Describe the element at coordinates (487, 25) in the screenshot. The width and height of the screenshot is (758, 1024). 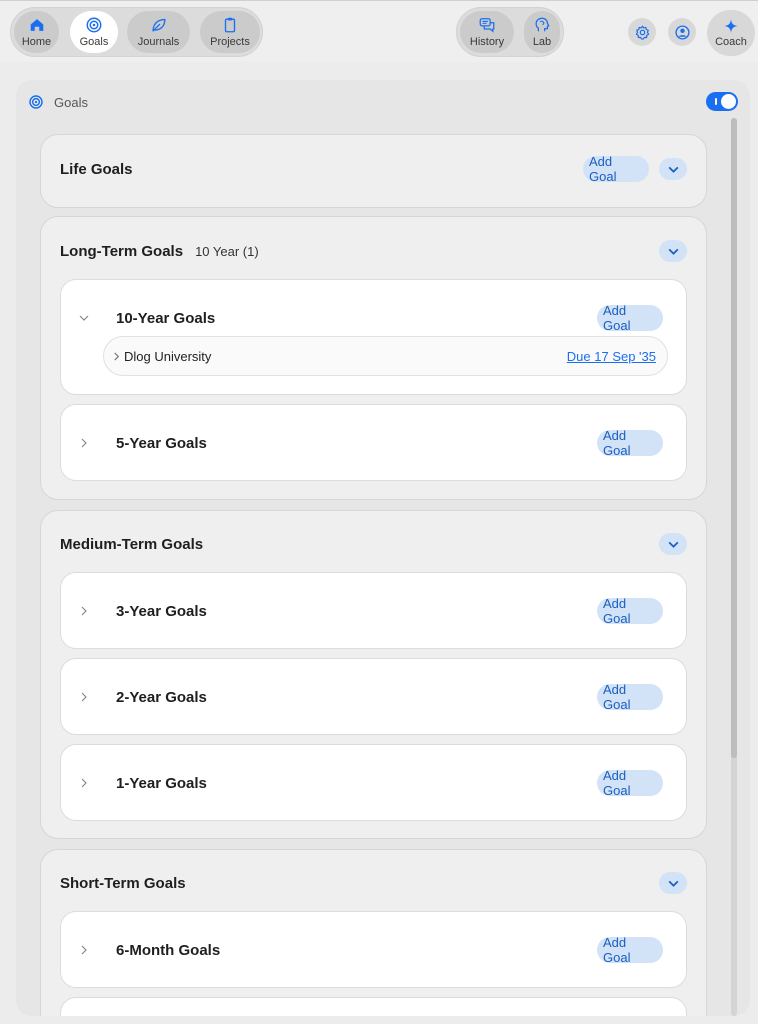
I see `chat-bubbles-icon` at that location.